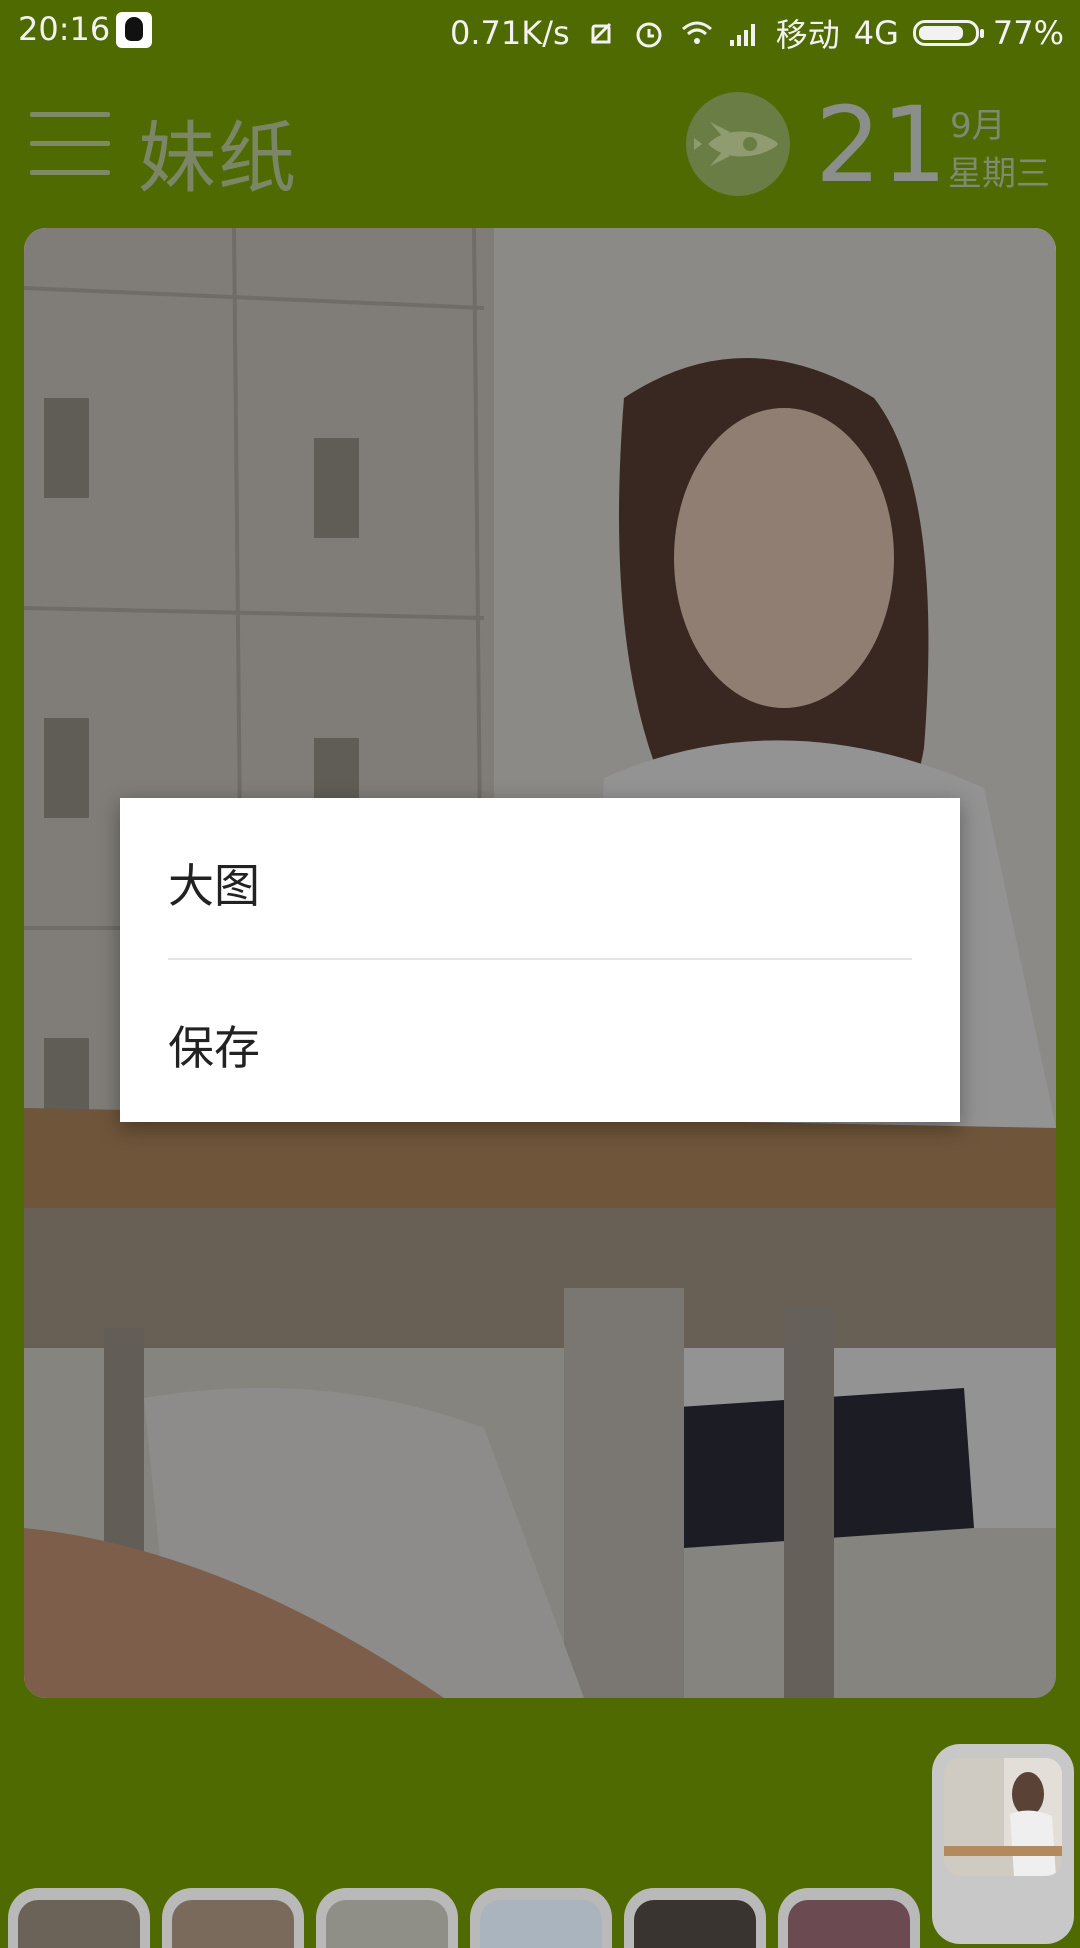  What do you see at coordinates (807, 35) in the screenshot?
I see `carrier-name: 移动` at bounding box center [807, 35].